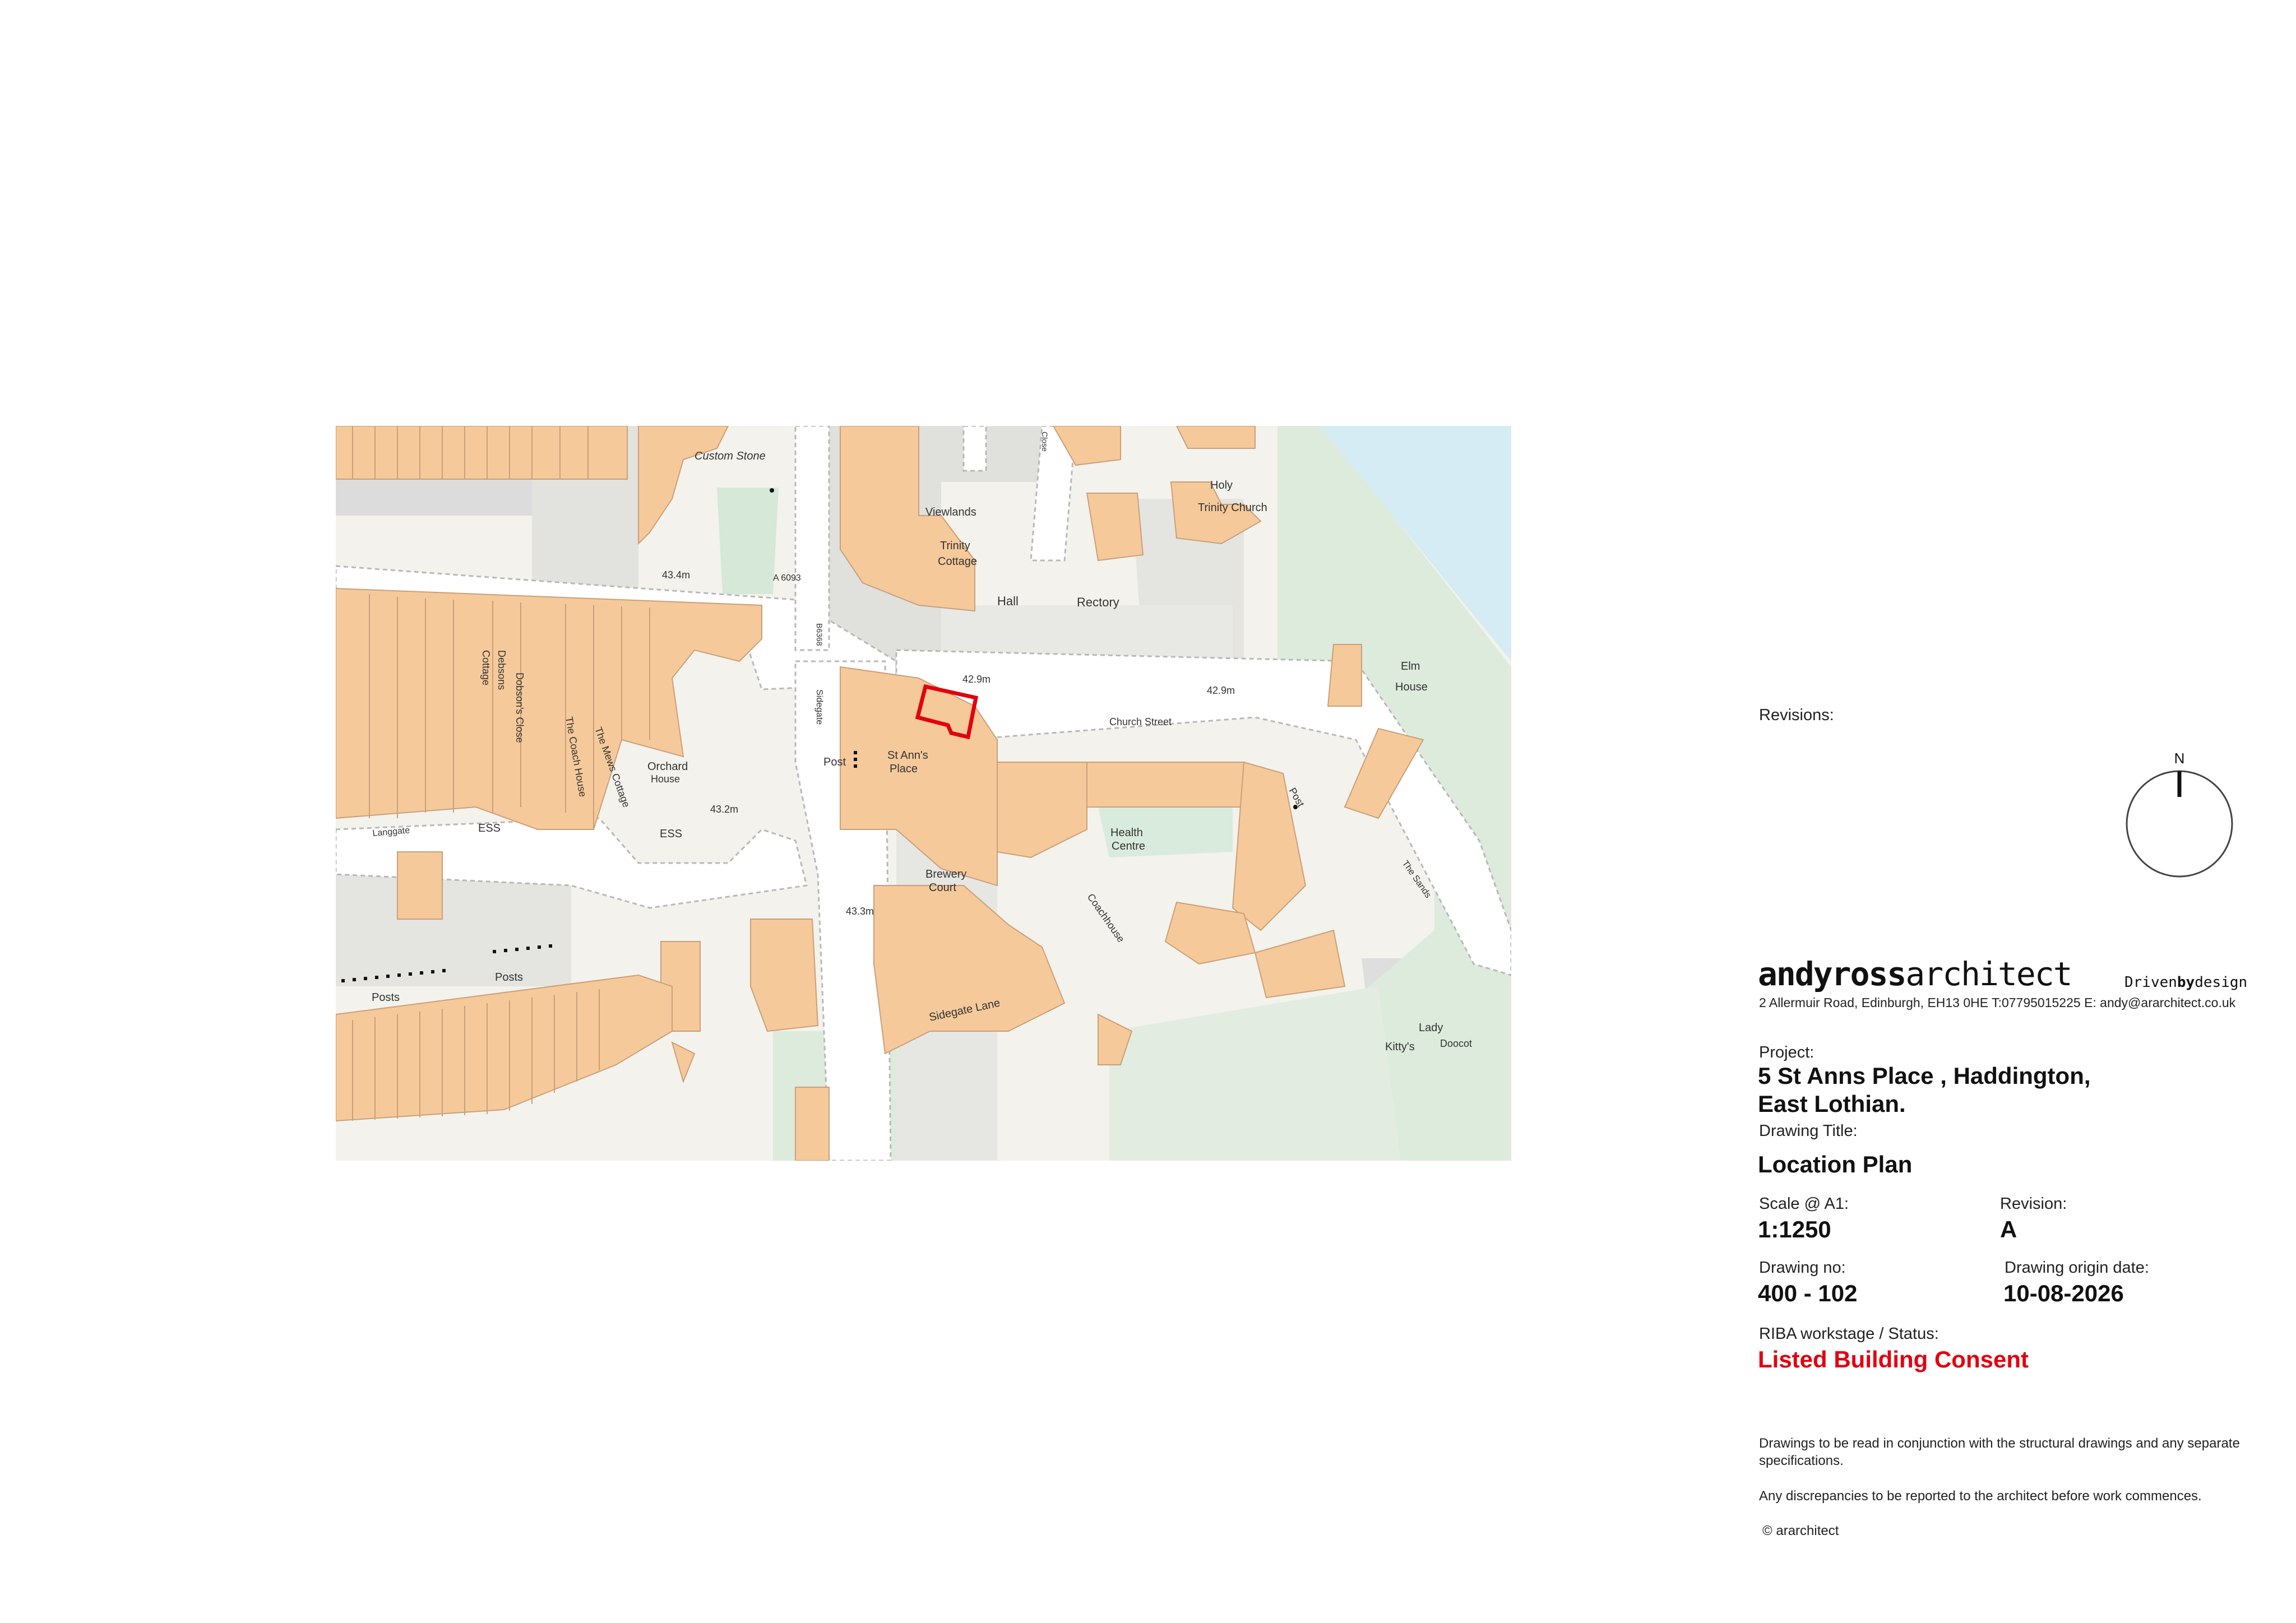  I want to click on origin-date-label: Drawing origin date:, so click(2077, 1268).